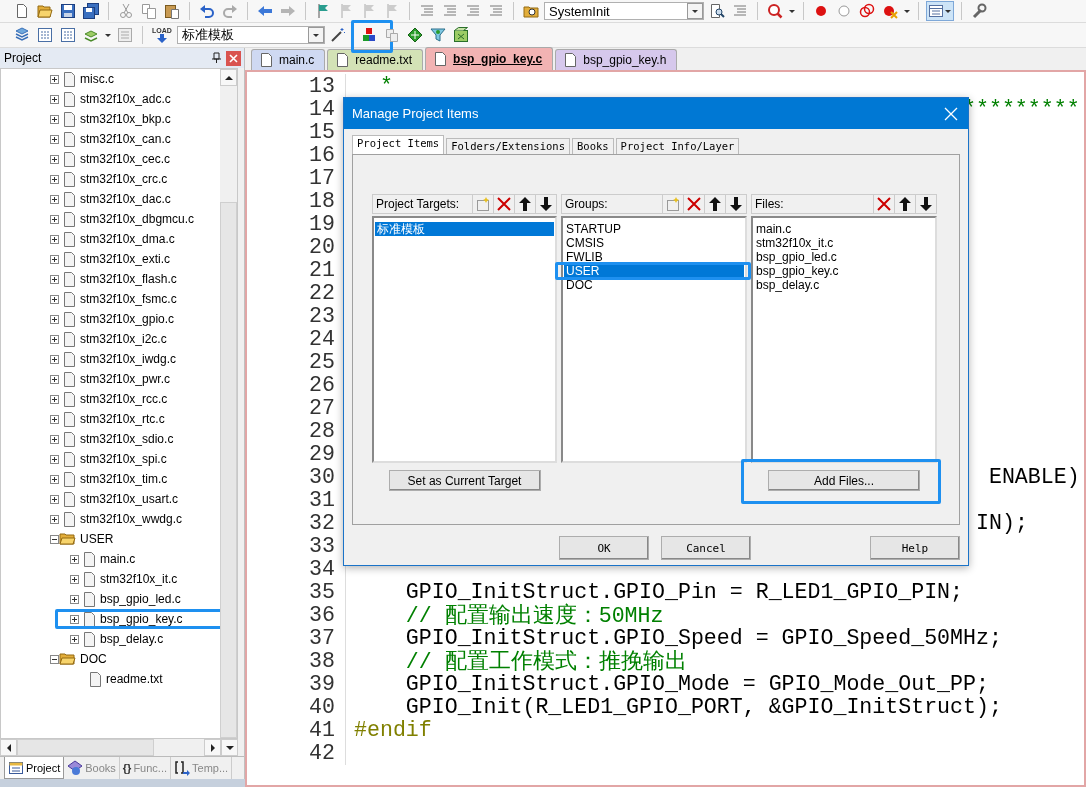 The height and width of the screenshot is (787, 1086). I want to click on list-item: bsp_gpio_key.c, so click(844, 271).